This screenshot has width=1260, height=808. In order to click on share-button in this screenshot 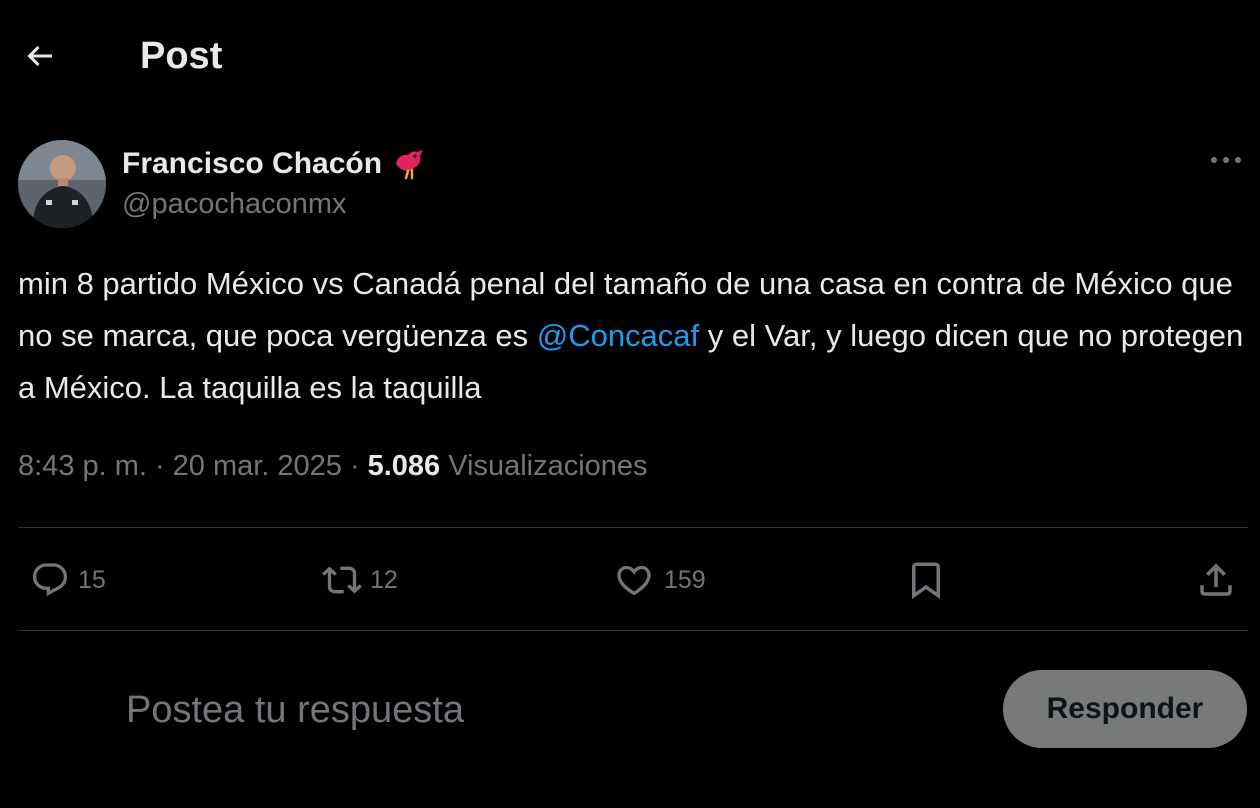, I will do `click(1216, 580)`.